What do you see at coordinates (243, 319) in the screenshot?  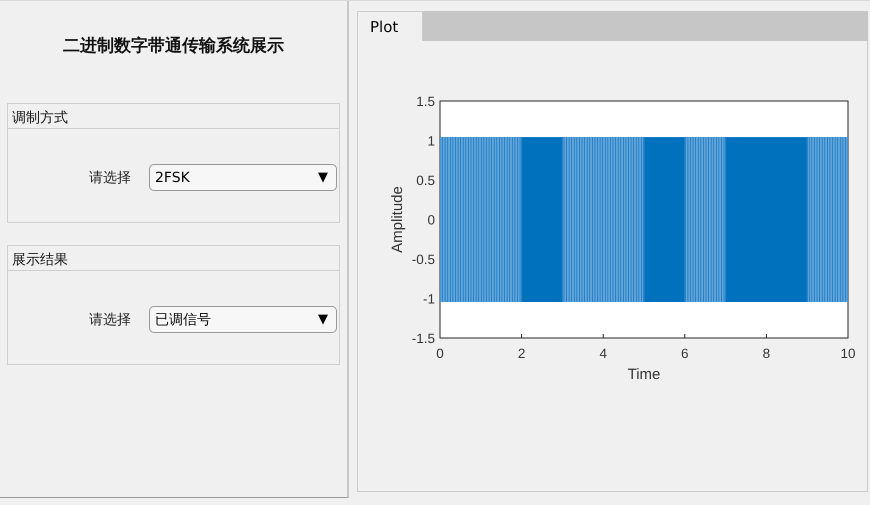 I see `dropdown: 已调信号 ▼` at bounding box center [243, 319].